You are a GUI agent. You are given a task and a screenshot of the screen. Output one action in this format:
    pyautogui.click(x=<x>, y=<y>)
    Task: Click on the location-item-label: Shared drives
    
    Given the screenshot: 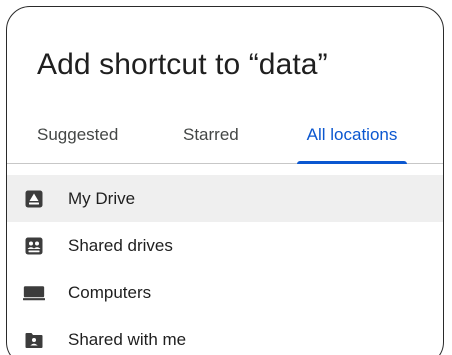 What is the action you would take?
    pyautogui.click(x=120, y=245)
    